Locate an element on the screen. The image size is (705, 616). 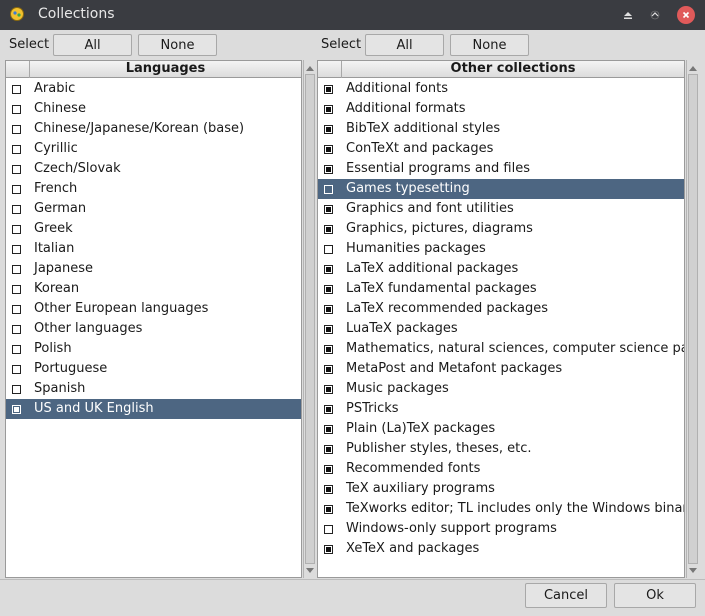
list-item: Additional formats is located at coordinates (501, 109).